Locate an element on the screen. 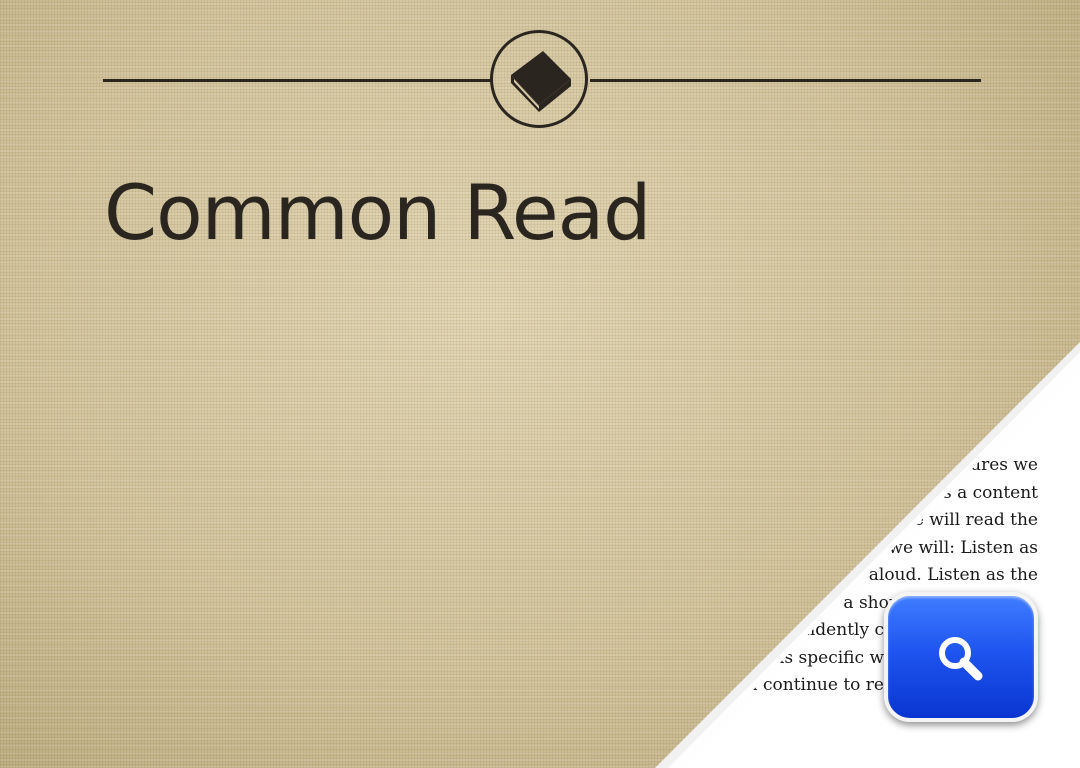  search-button is located at coordinates (961, 657).